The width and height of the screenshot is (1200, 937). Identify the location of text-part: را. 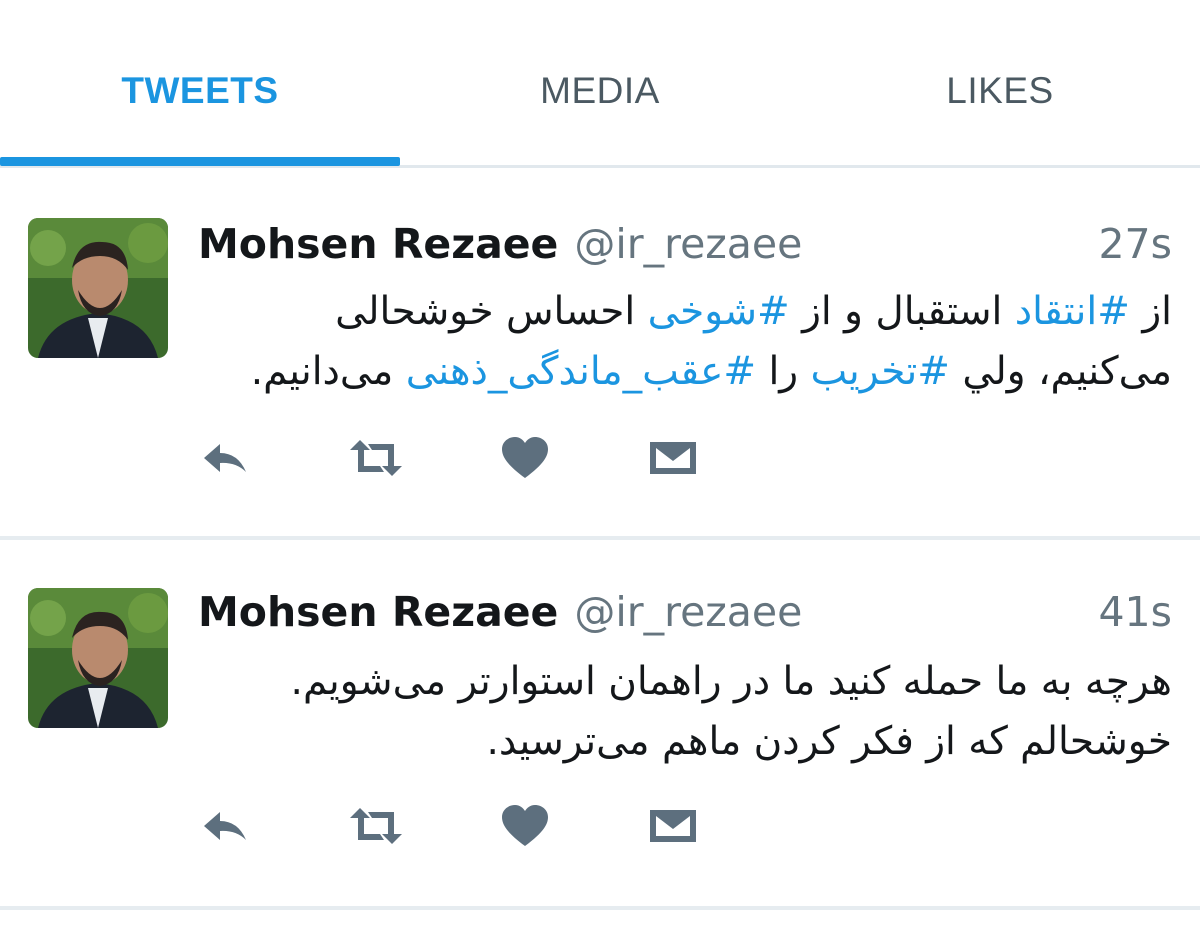
(783, 371).